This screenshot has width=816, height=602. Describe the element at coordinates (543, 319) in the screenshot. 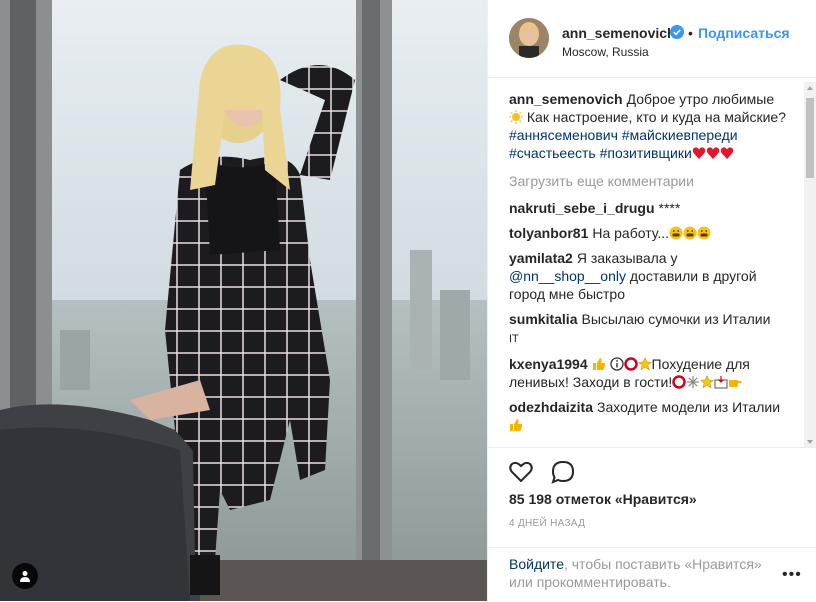

I see `comment-username: sumkitalia` at that location.